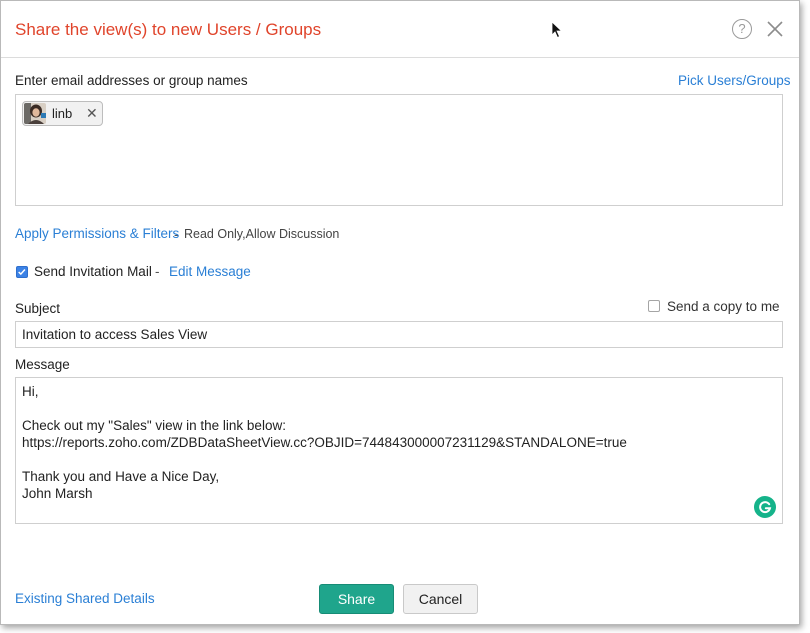  Describe the element at coordinates (168, 29) in the screenshot. I see `dialog-title: Share the view(s) to new Users / Groups` at that location.